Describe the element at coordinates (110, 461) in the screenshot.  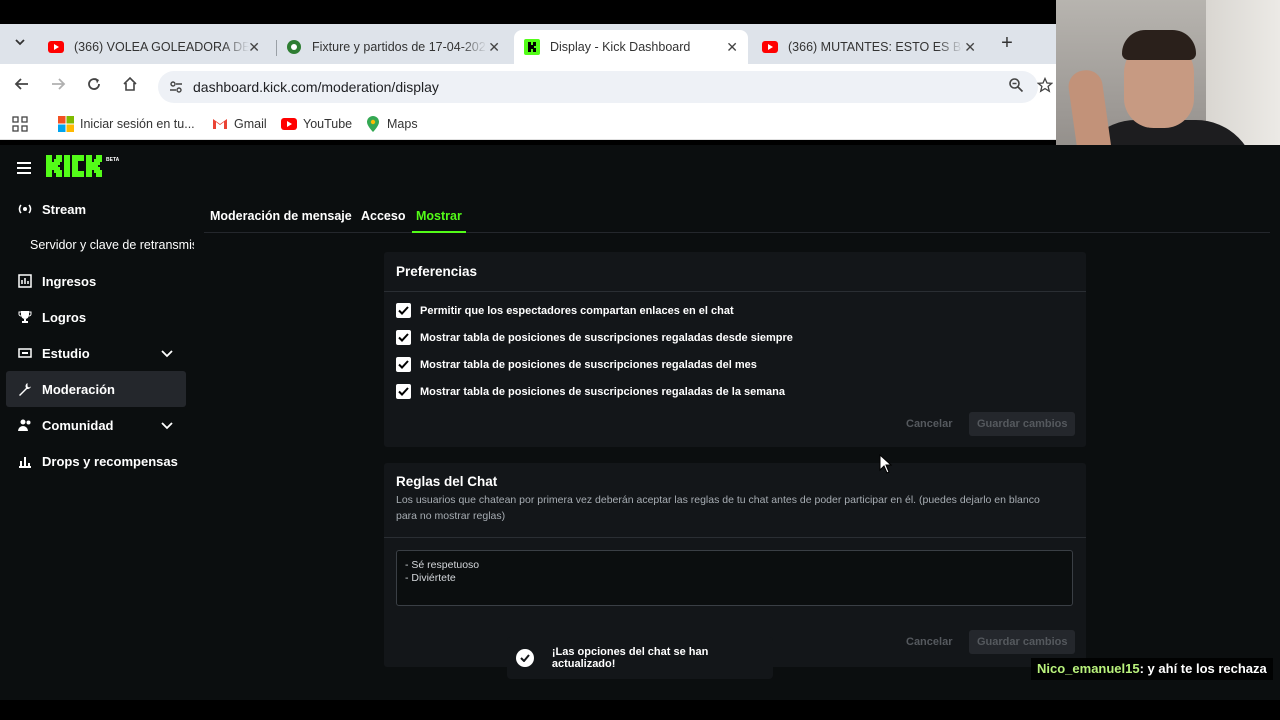
I see `sidebar-item-label: Drops y recompensas` at that location.